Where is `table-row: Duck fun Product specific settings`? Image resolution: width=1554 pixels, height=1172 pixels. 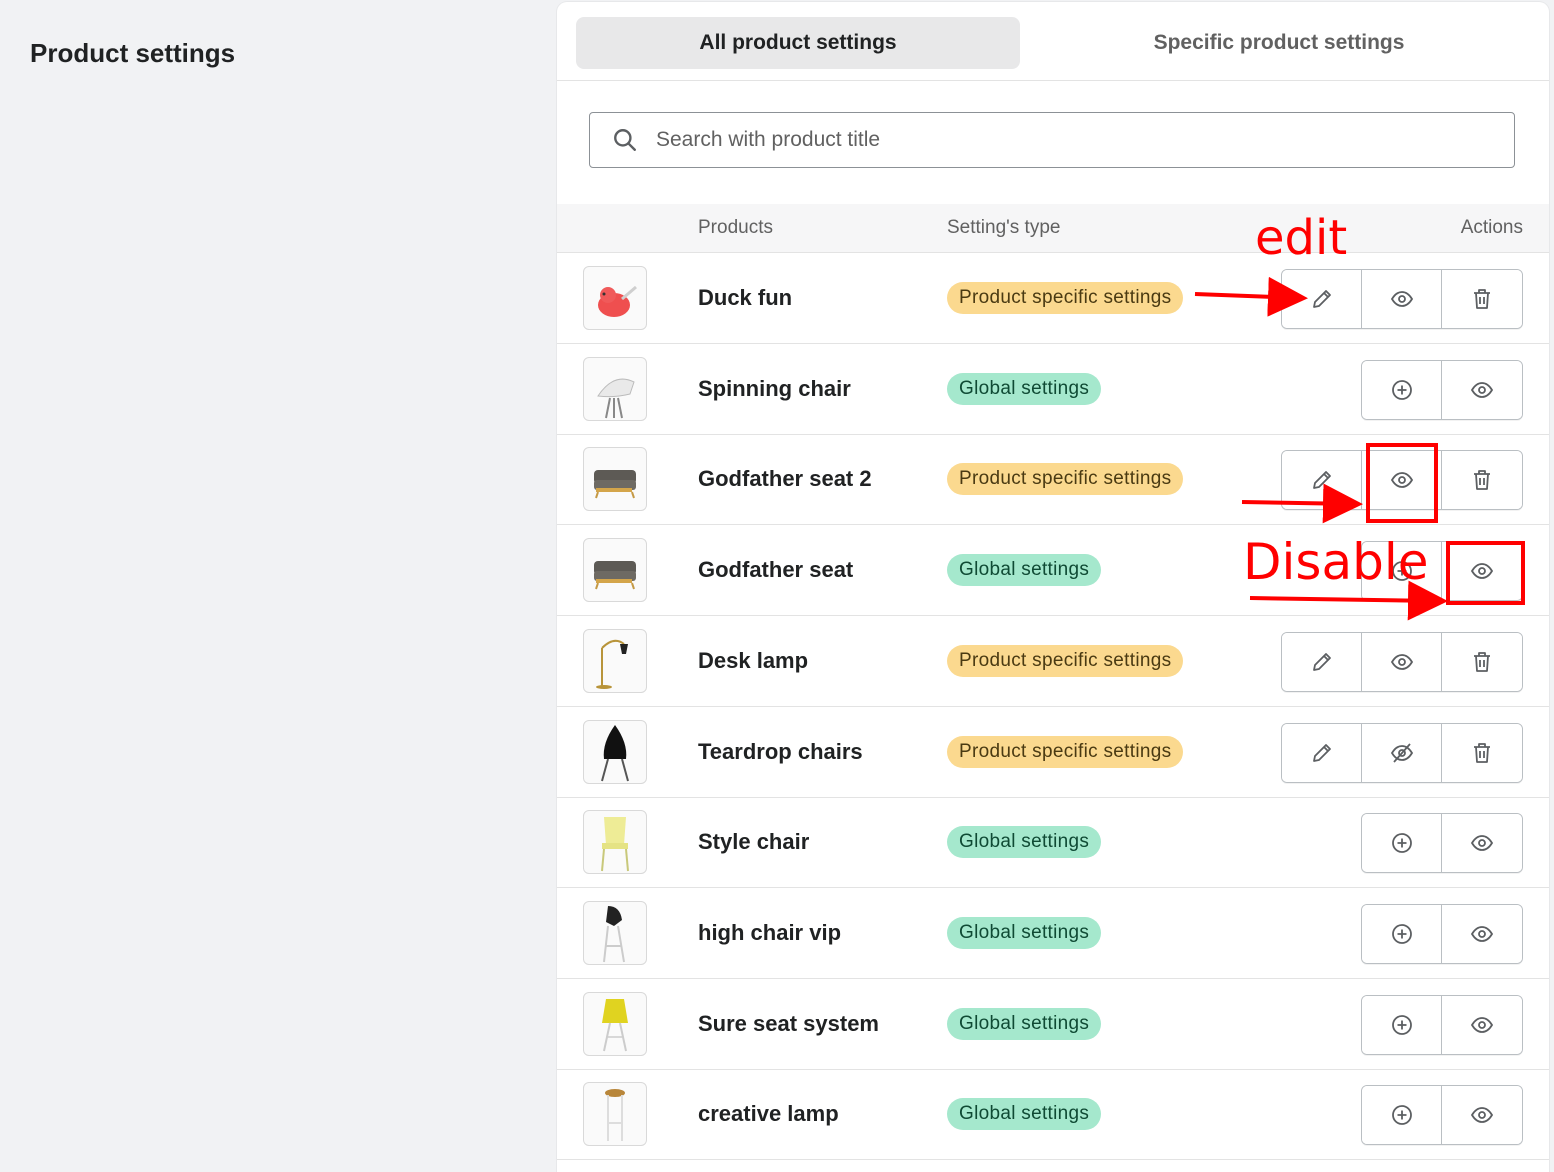 table-row: Duck fun Product specific settings is located at coordinates (1053, 298).